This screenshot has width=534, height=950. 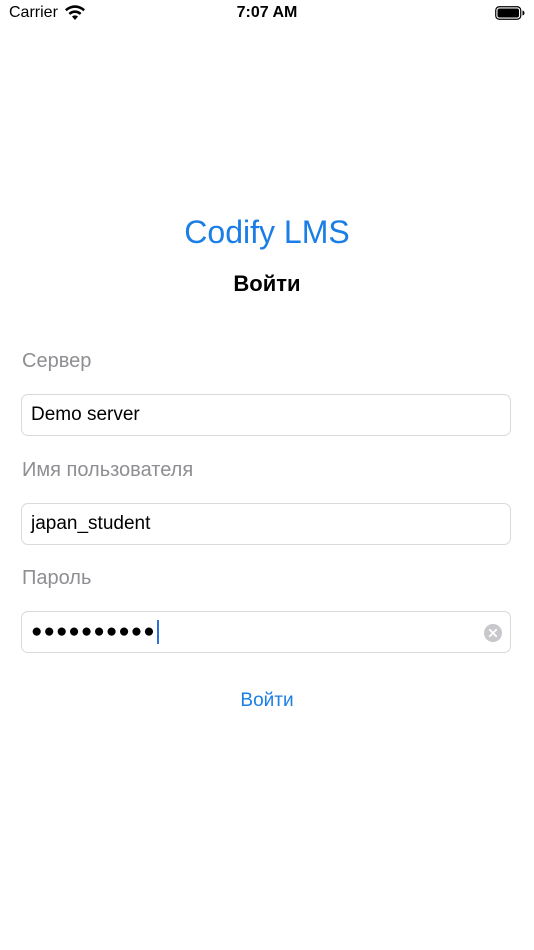 I want to click on username-label: Имя пользователя, so click(x=108, y=470).